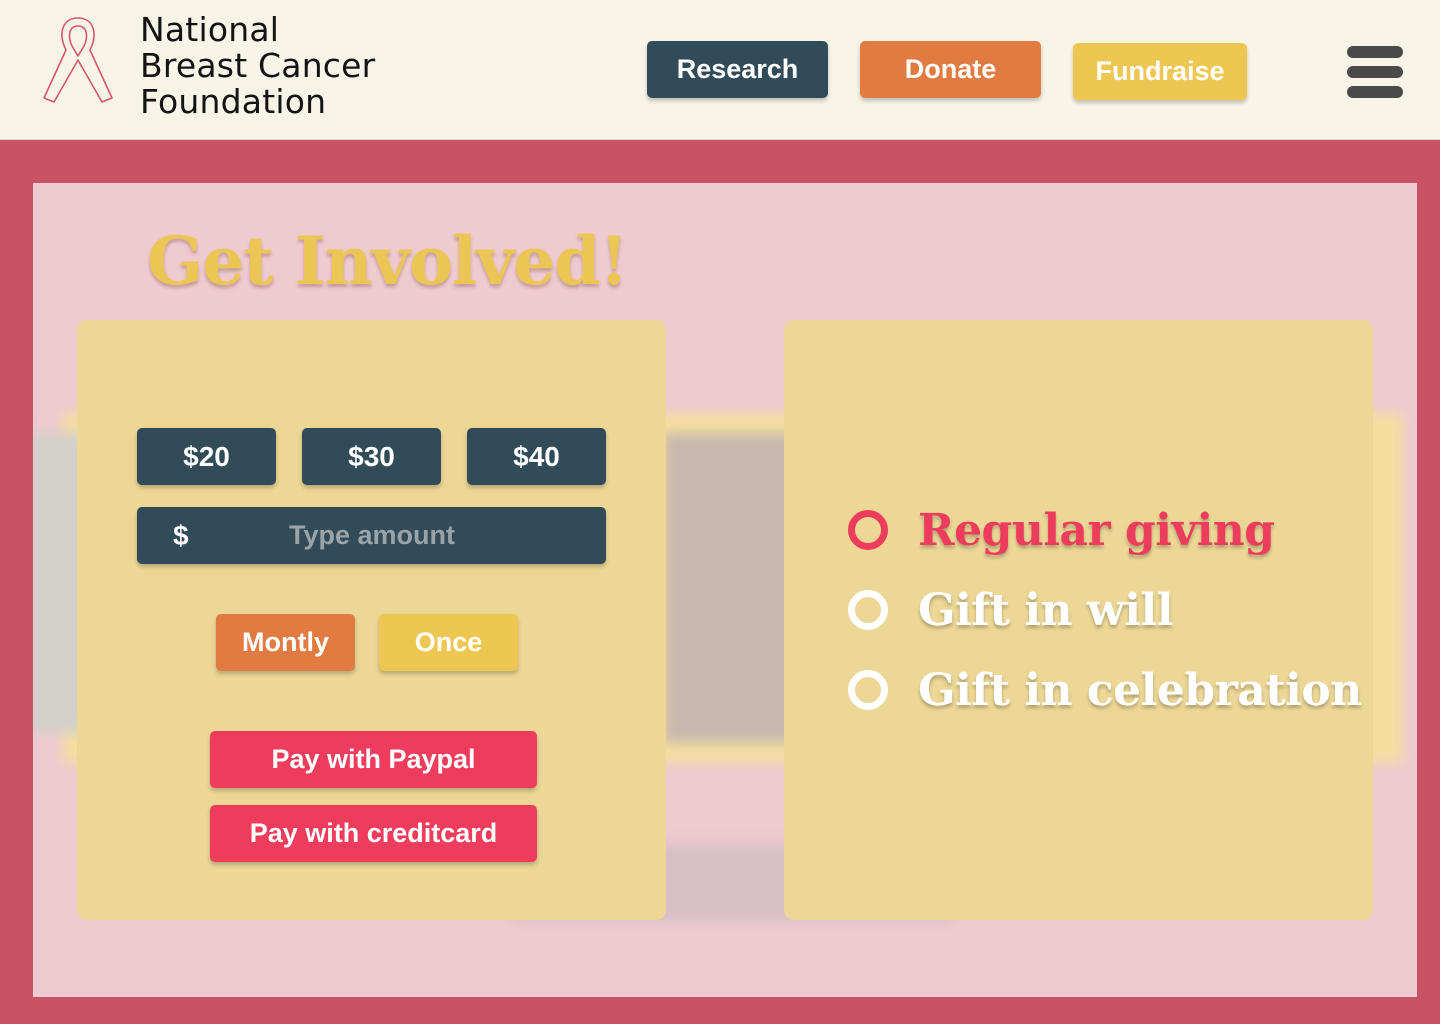 The image size is (1440, 1024). I want to click on org-name-line-1: National, so click(210, 29).